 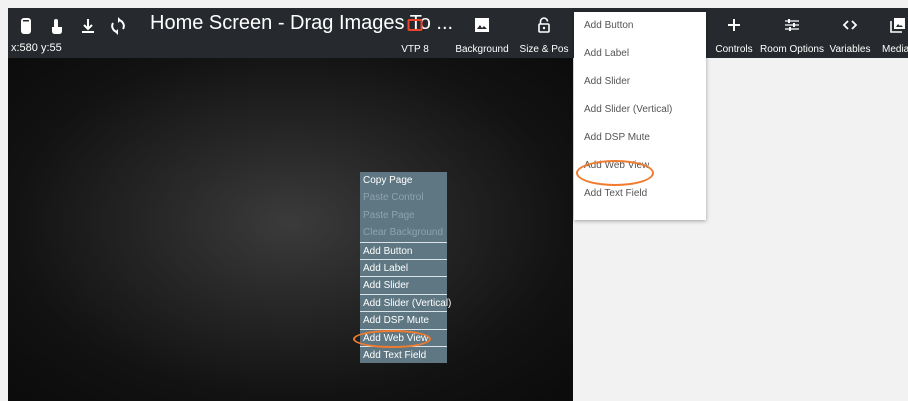 I want to click on dd-add-text-field: Add Text Field, so click(x=640, y=194).